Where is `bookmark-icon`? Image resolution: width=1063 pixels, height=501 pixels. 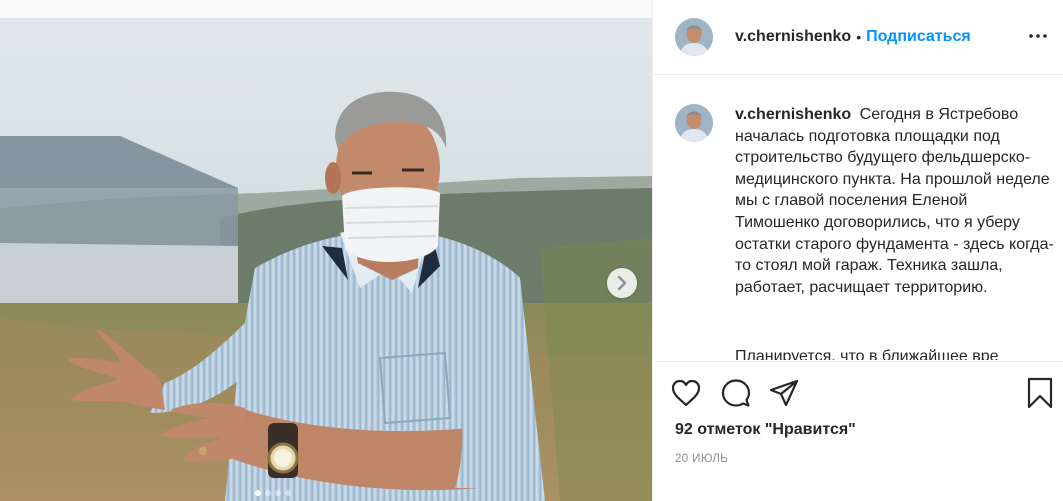
bookmark-icon is located at coordinates (1040, 393).